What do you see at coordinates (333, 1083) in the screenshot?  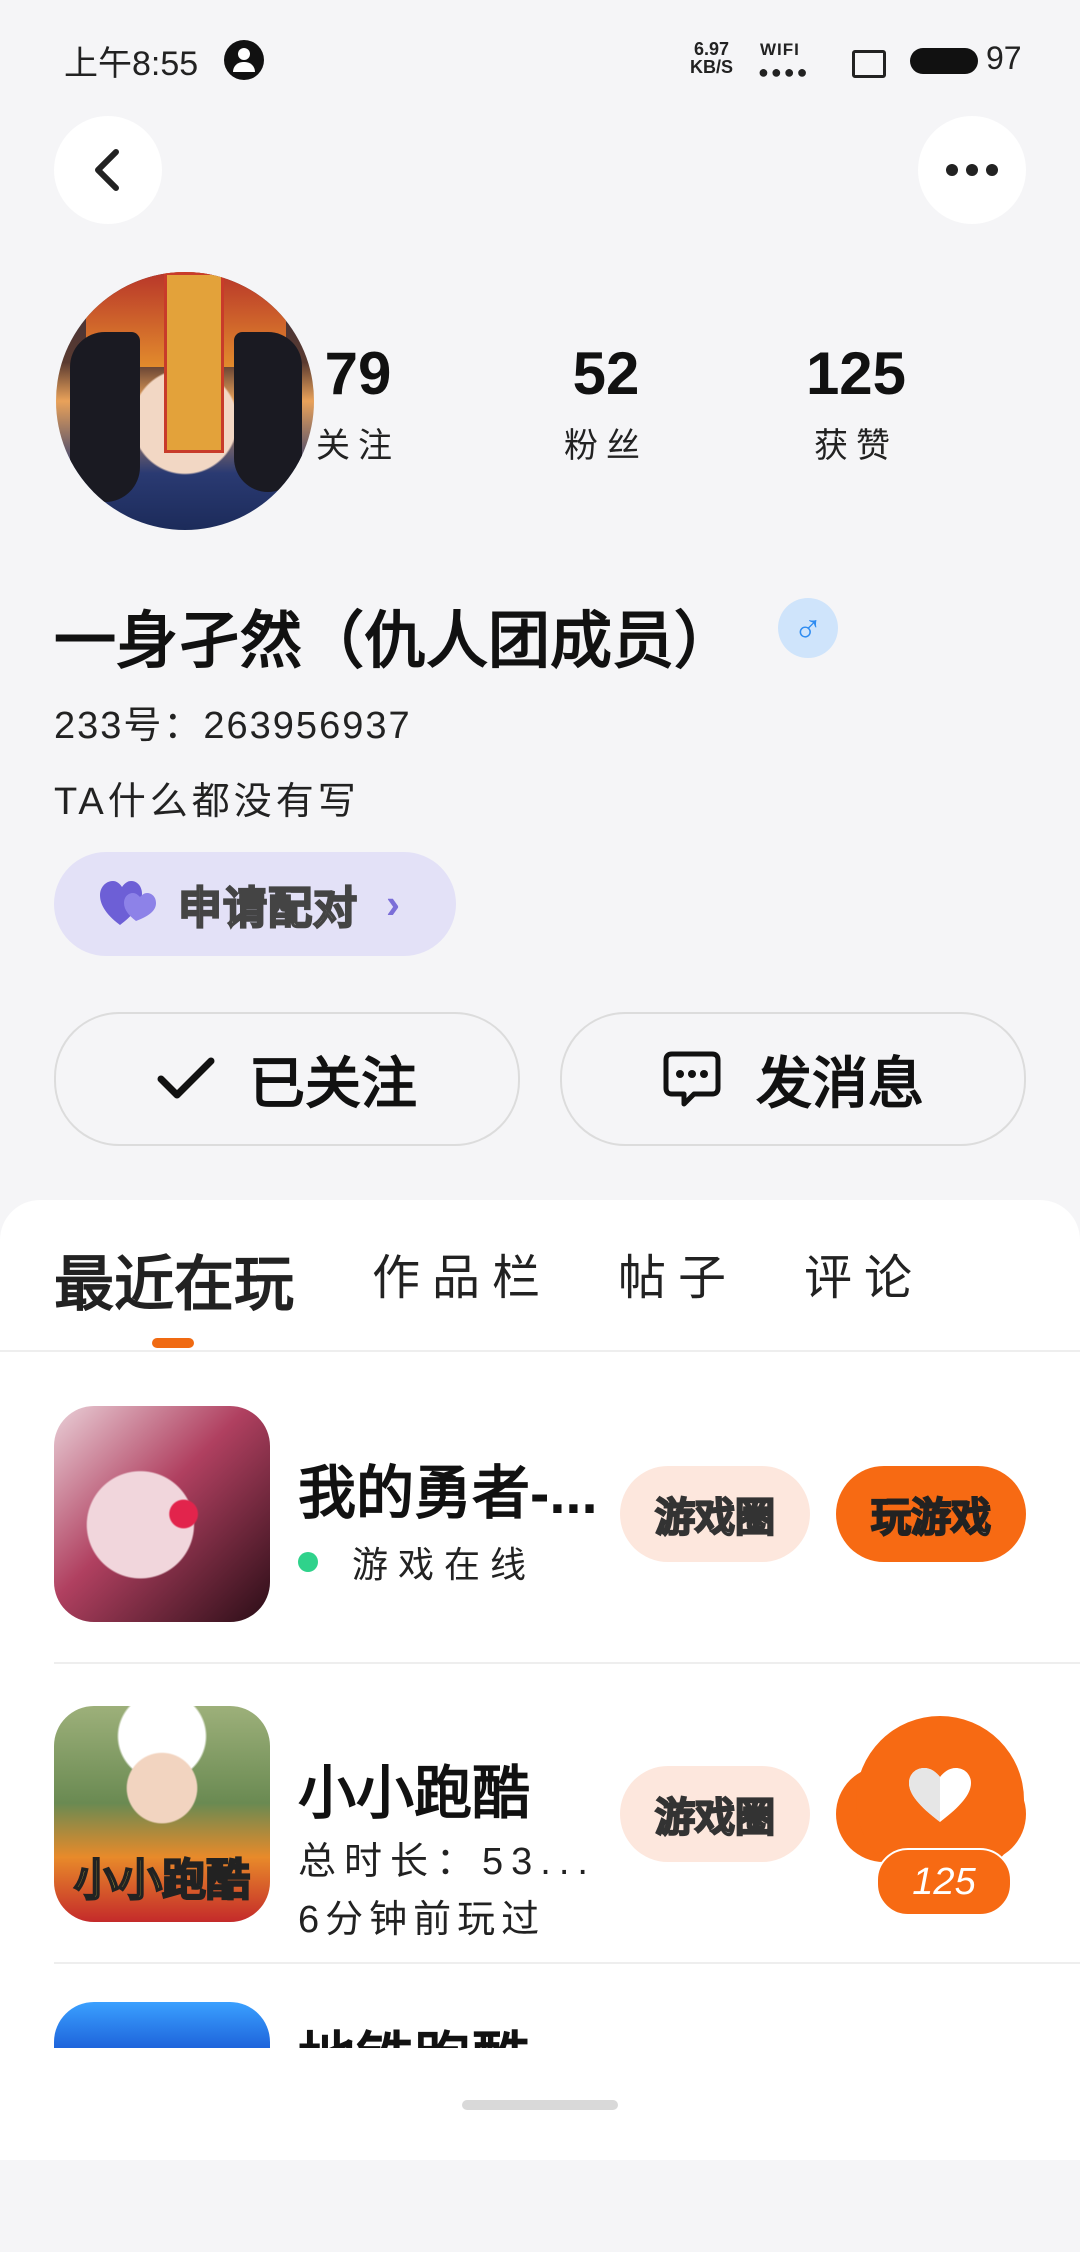 I see `following-label: 已关注` at bounding box center [333, 1083].